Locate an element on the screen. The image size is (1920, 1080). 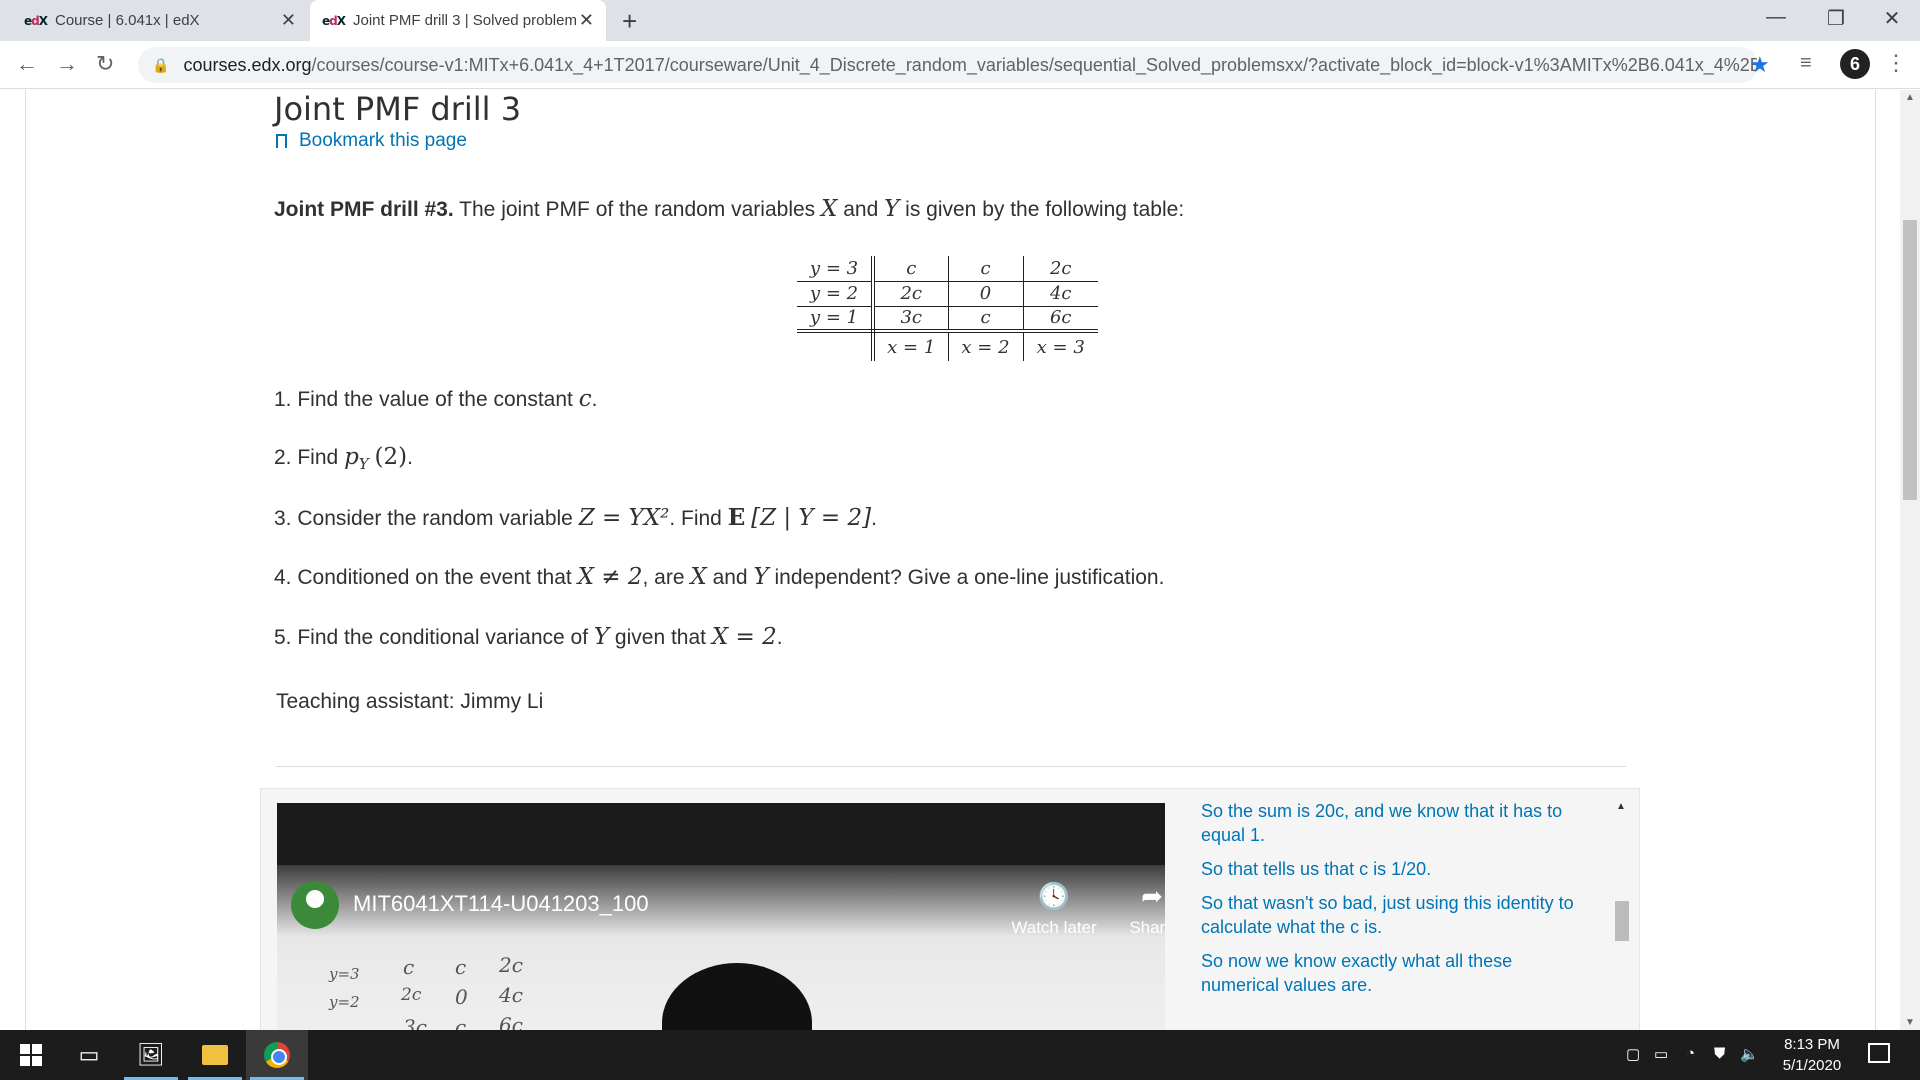
forward-button: → is located at coordinates (67, 64).